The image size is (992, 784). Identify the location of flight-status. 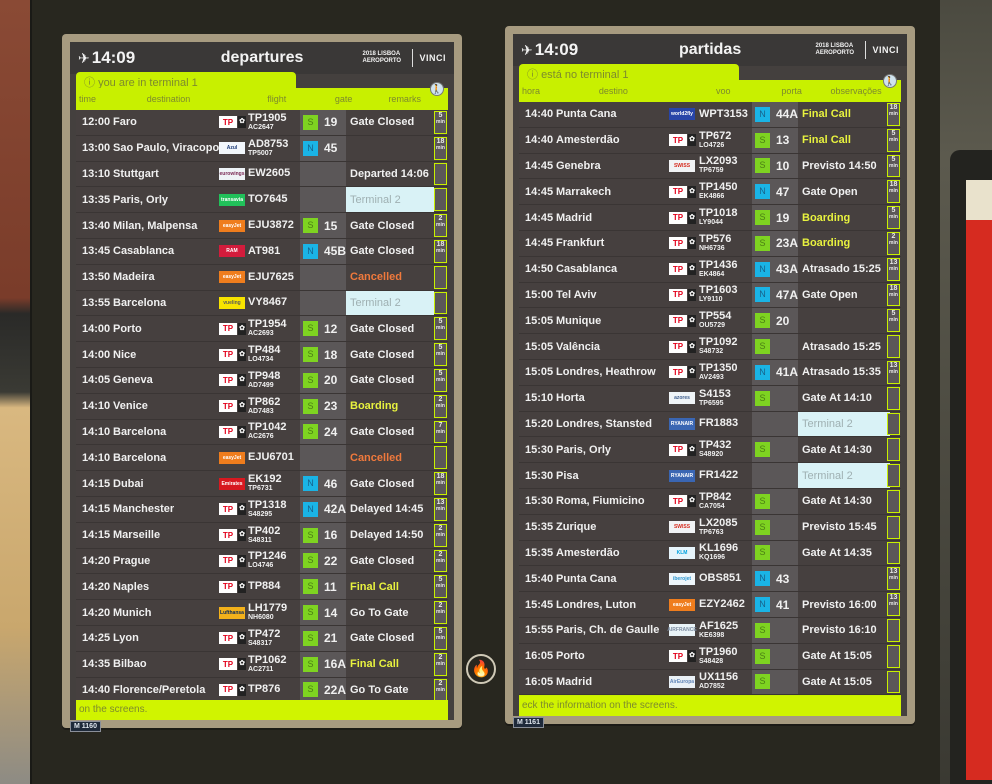
(844, 320).